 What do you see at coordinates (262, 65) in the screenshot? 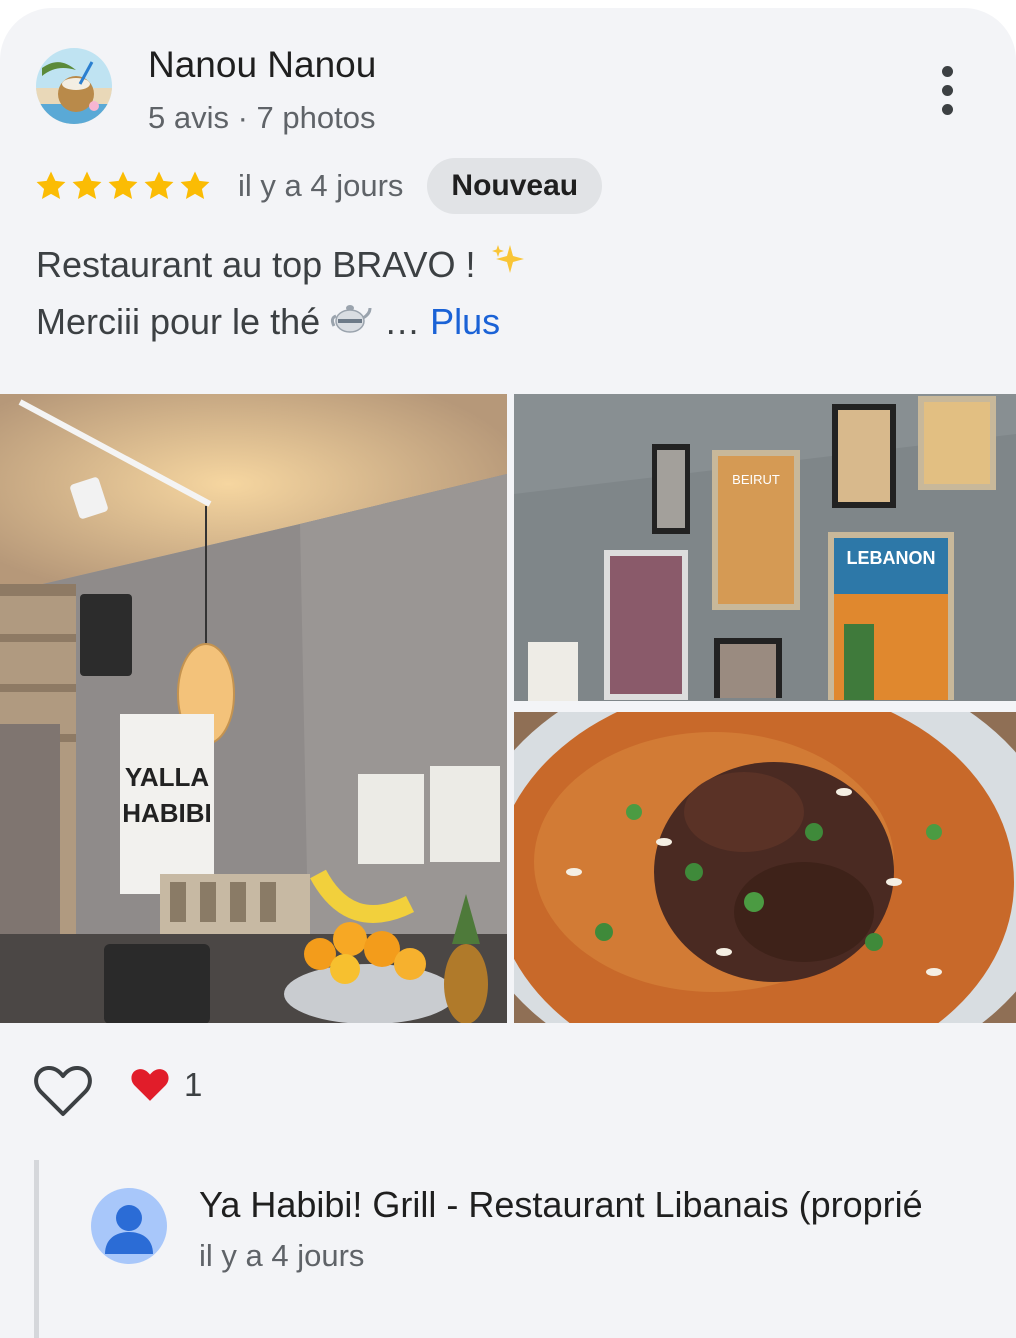
I see `author-name: Nanou Nanou` at bounding box center [262, 65].